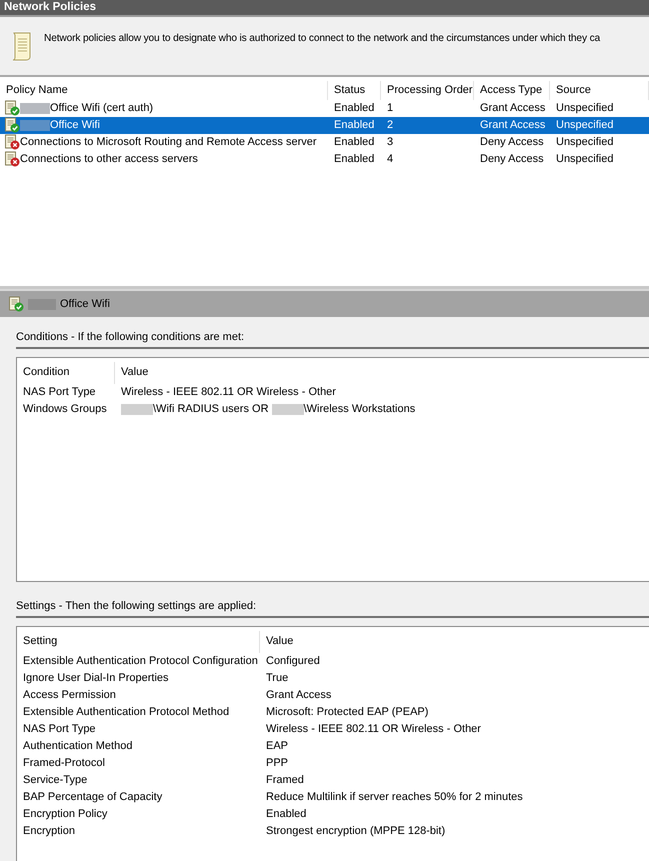  What do you see at coordinates (60, 392) in the screenshot?
I see `condition-name: NAS Port Type` at bounding box center [60, 392].